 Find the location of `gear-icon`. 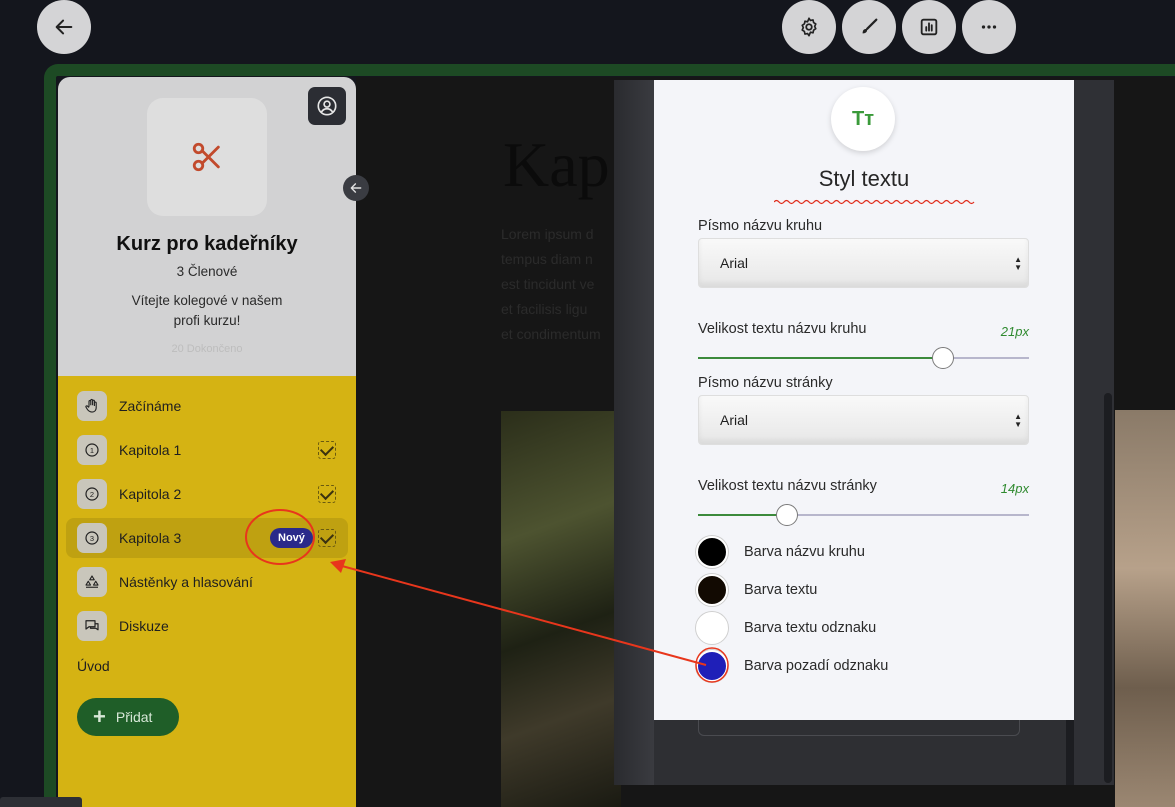

gear-icon is located at coordinates (809, 27).